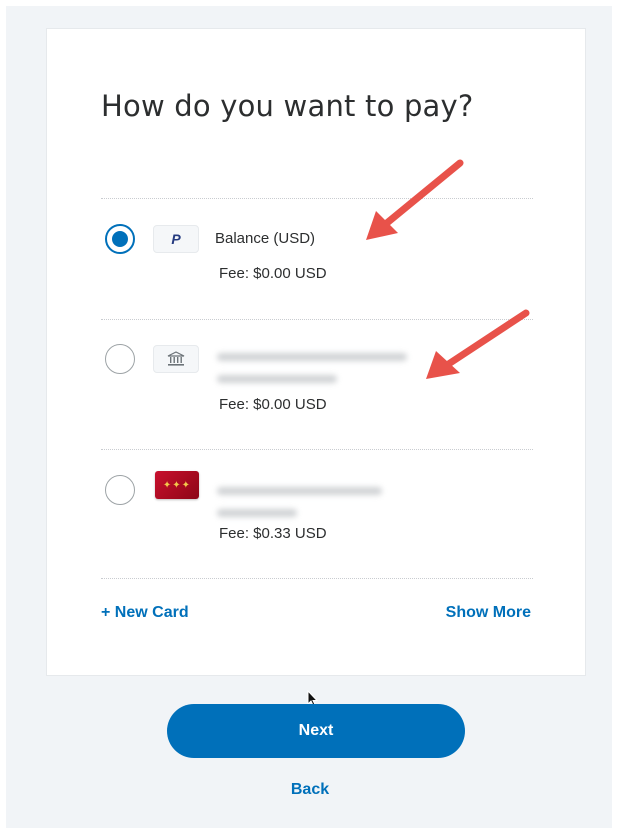 This screenshot has width=620, height=833. What do you see at coordinates (257, 513) in the screenshot?
I see `card-number-redacted` at bounding box center [257, 513].